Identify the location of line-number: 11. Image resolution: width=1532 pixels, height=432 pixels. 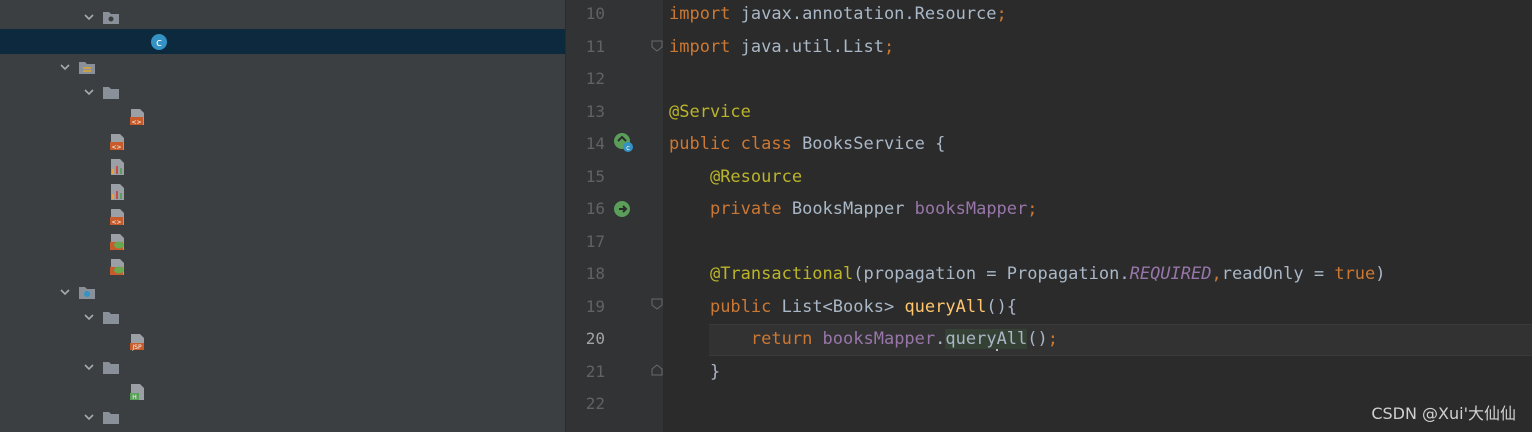
(595, 46).